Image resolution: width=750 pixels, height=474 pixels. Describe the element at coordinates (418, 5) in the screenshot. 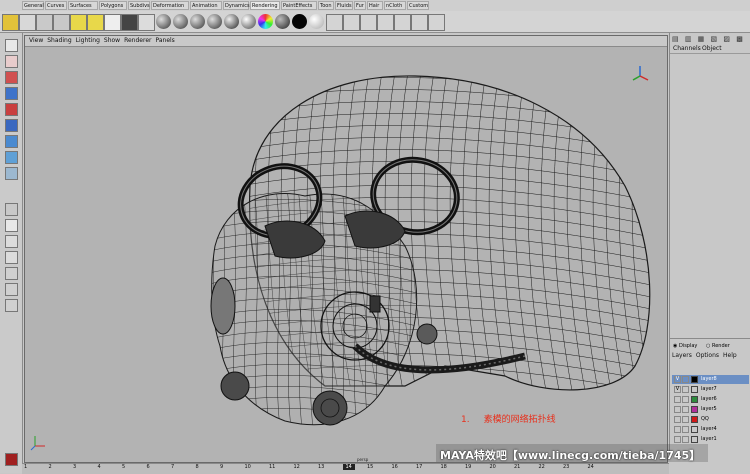

I see `shelf-tab-custom: Custom` at that location.